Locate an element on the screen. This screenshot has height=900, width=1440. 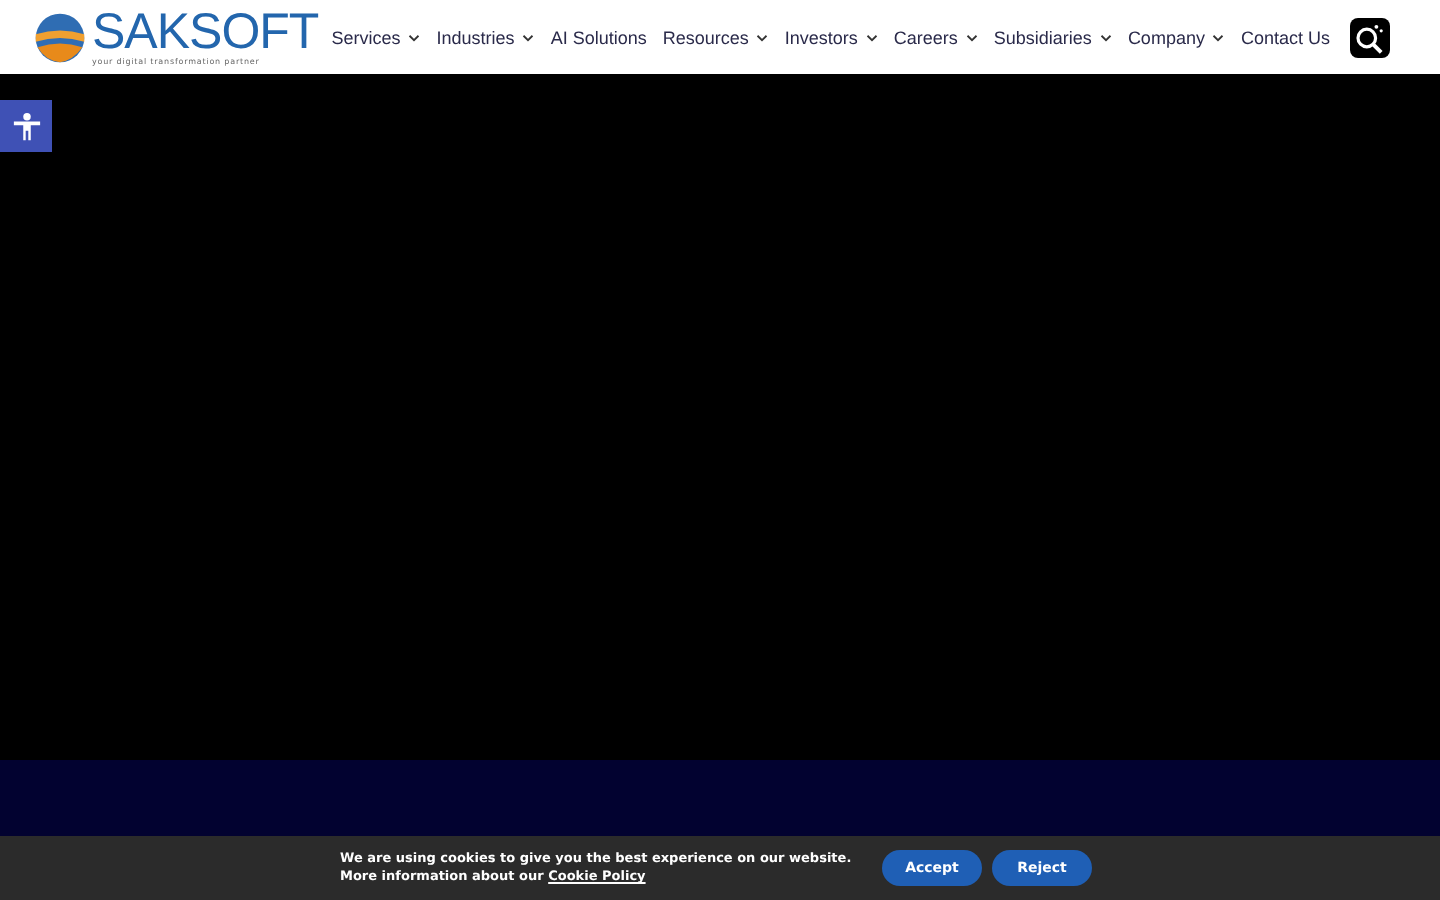
globe-logo-icon is located at coordinates (60, 37).